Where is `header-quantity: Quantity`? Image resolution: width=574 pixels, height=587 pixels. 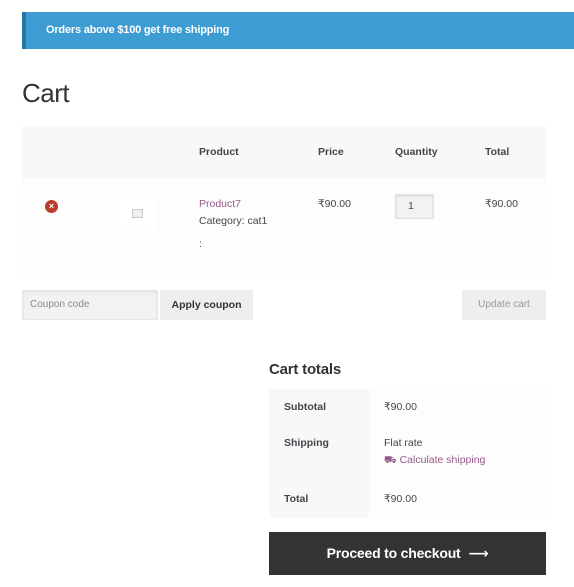
header-quantity: Quantity is located at coordinates (416, 152).